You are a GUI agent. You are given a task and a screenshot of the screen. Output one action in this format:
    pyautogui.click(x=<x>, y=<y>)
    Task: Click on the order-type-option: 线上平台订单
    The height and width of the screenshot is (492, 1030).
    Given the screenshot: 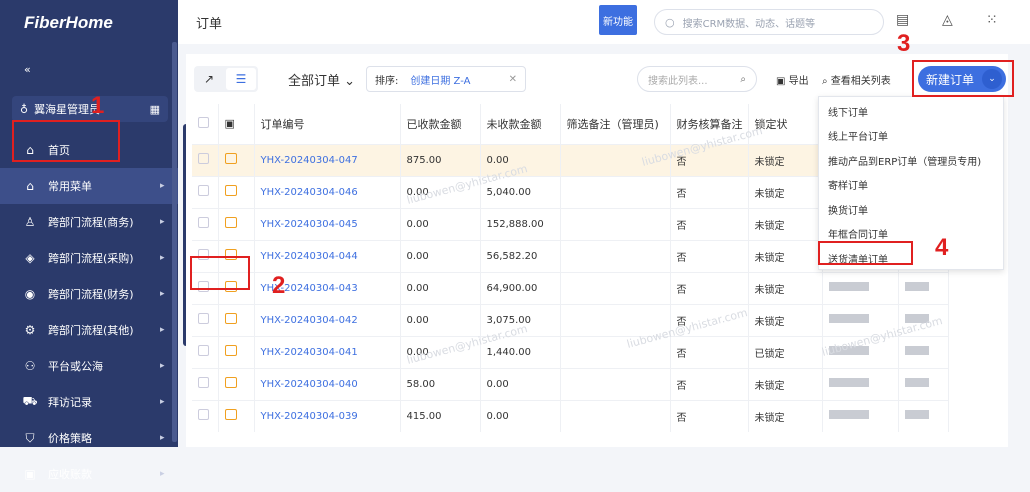 What is the action you would take?
    pyautogui.click(x=911, y=136)
    